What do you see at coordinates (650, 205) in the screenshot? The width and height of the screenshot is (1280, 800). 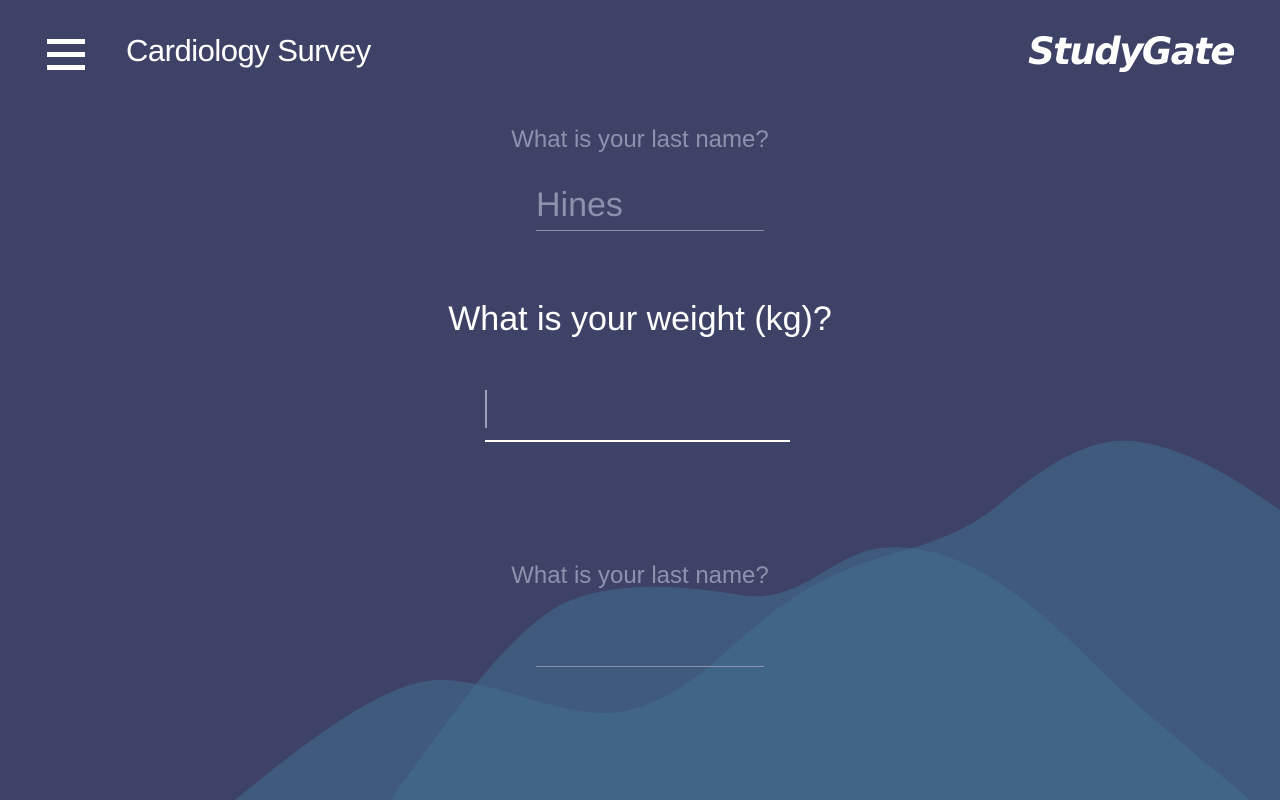 I see `last-name-input` at bounding box center [650, 205].